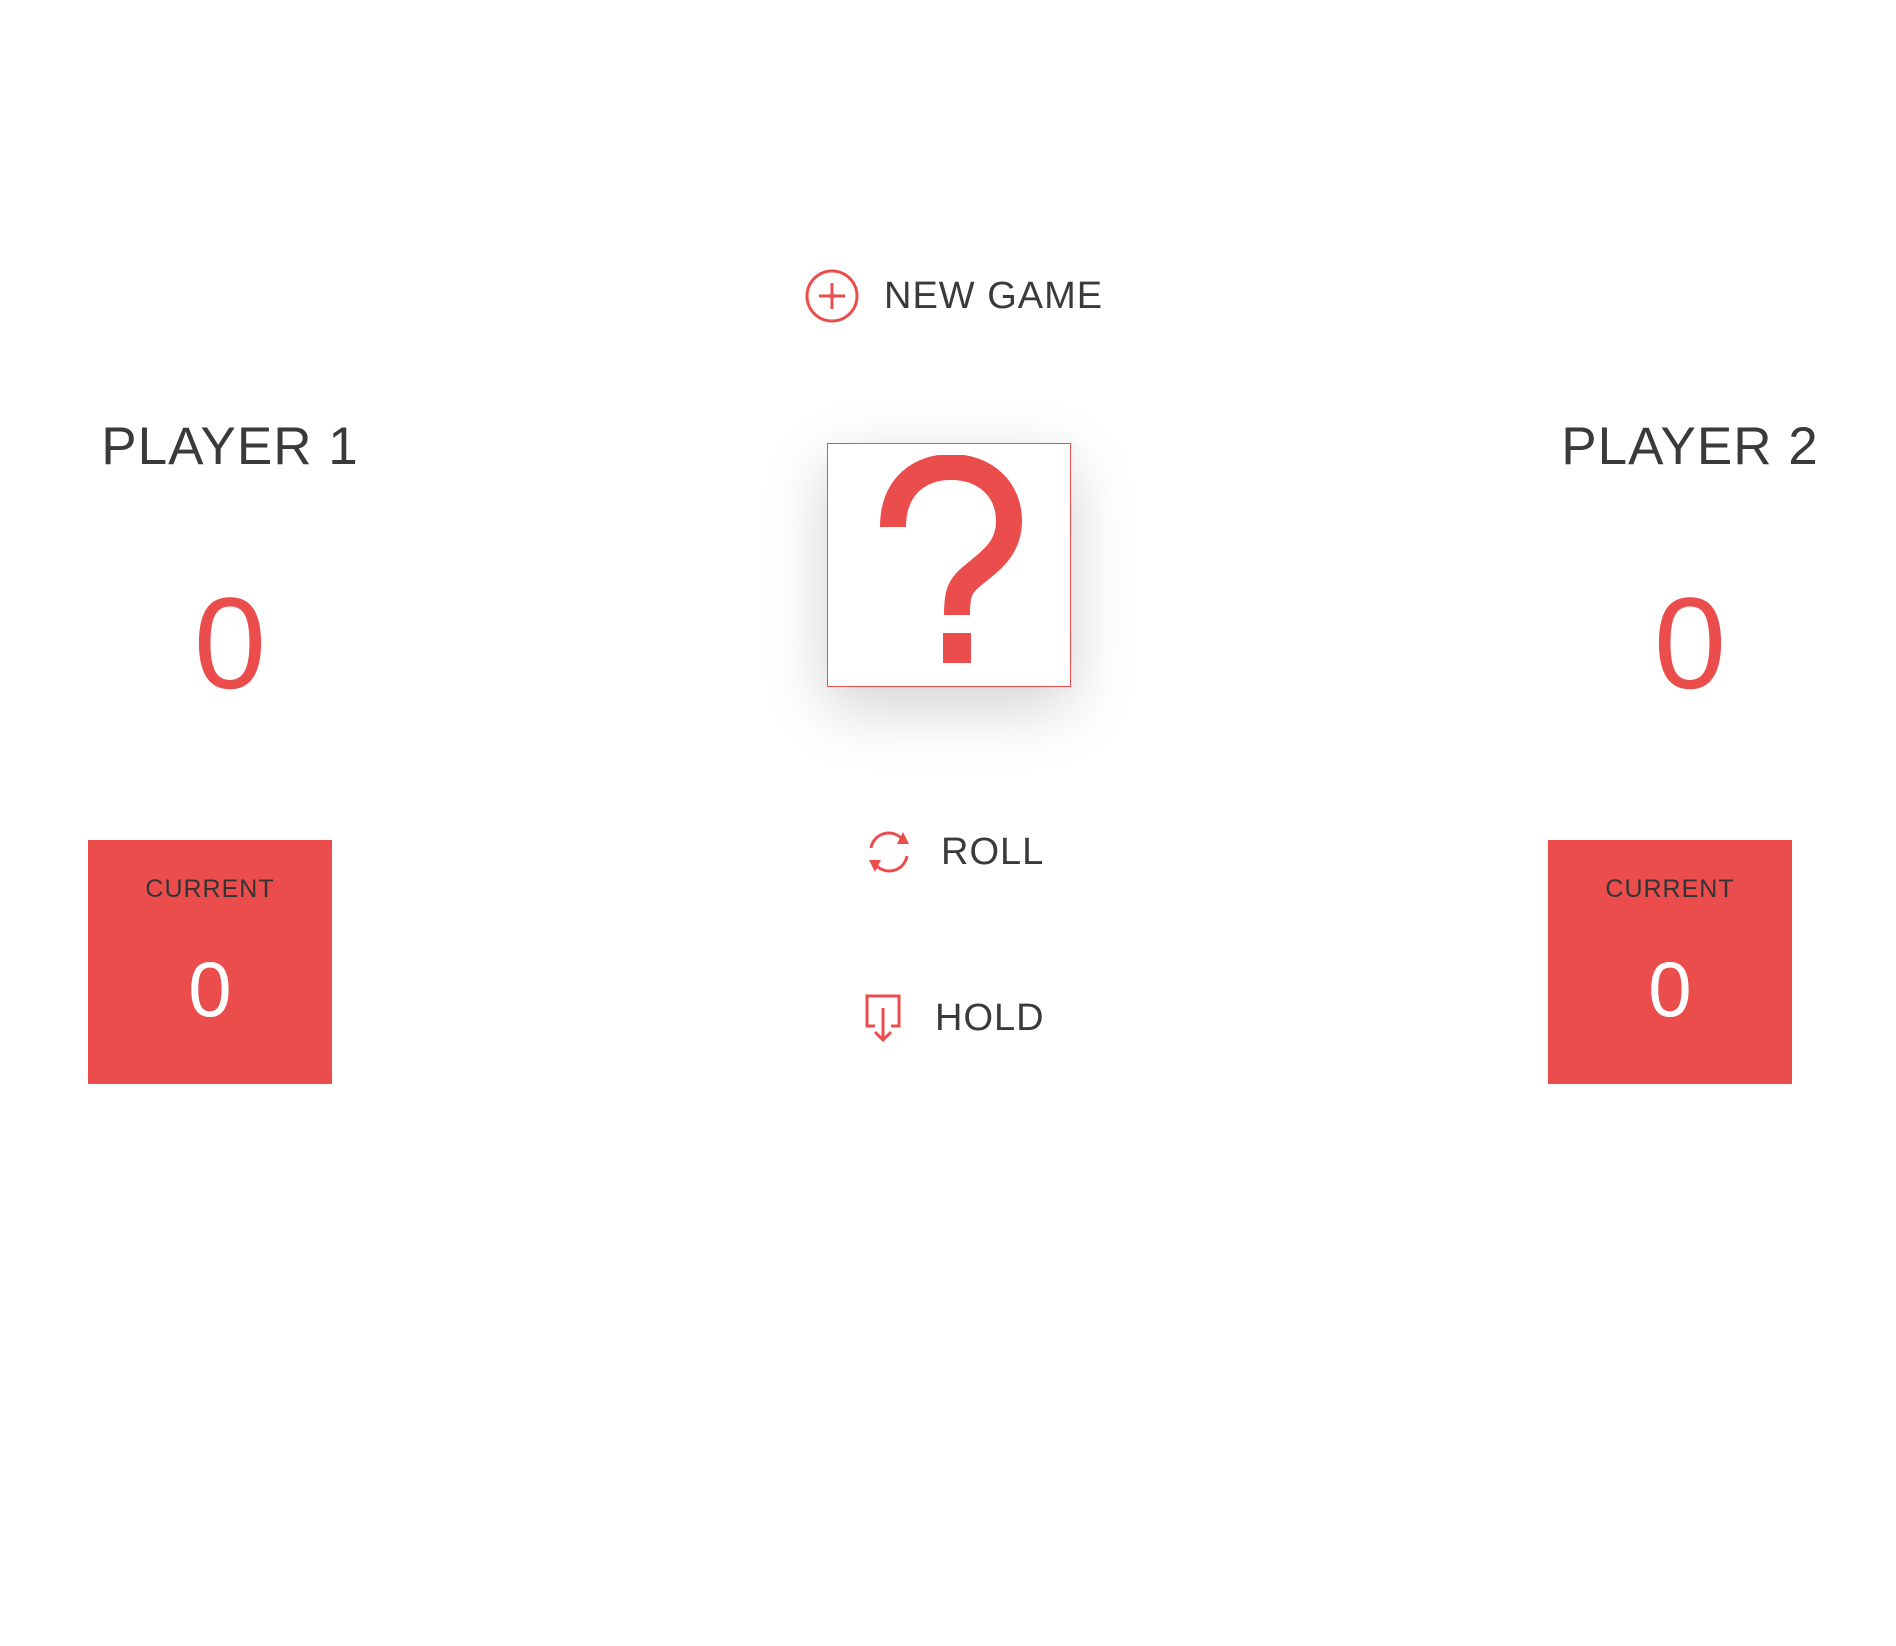 The image size is (1896, 1646). Describe the element at coordinates (1690, 446) in the screenshot. I see `player-2-name: PLAYER 2` at that location.